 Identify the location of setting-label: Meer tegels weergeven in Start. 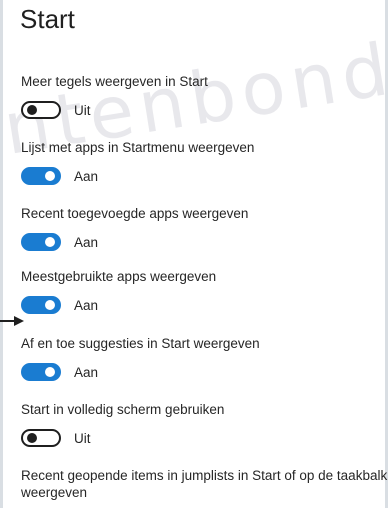
(114, 81).